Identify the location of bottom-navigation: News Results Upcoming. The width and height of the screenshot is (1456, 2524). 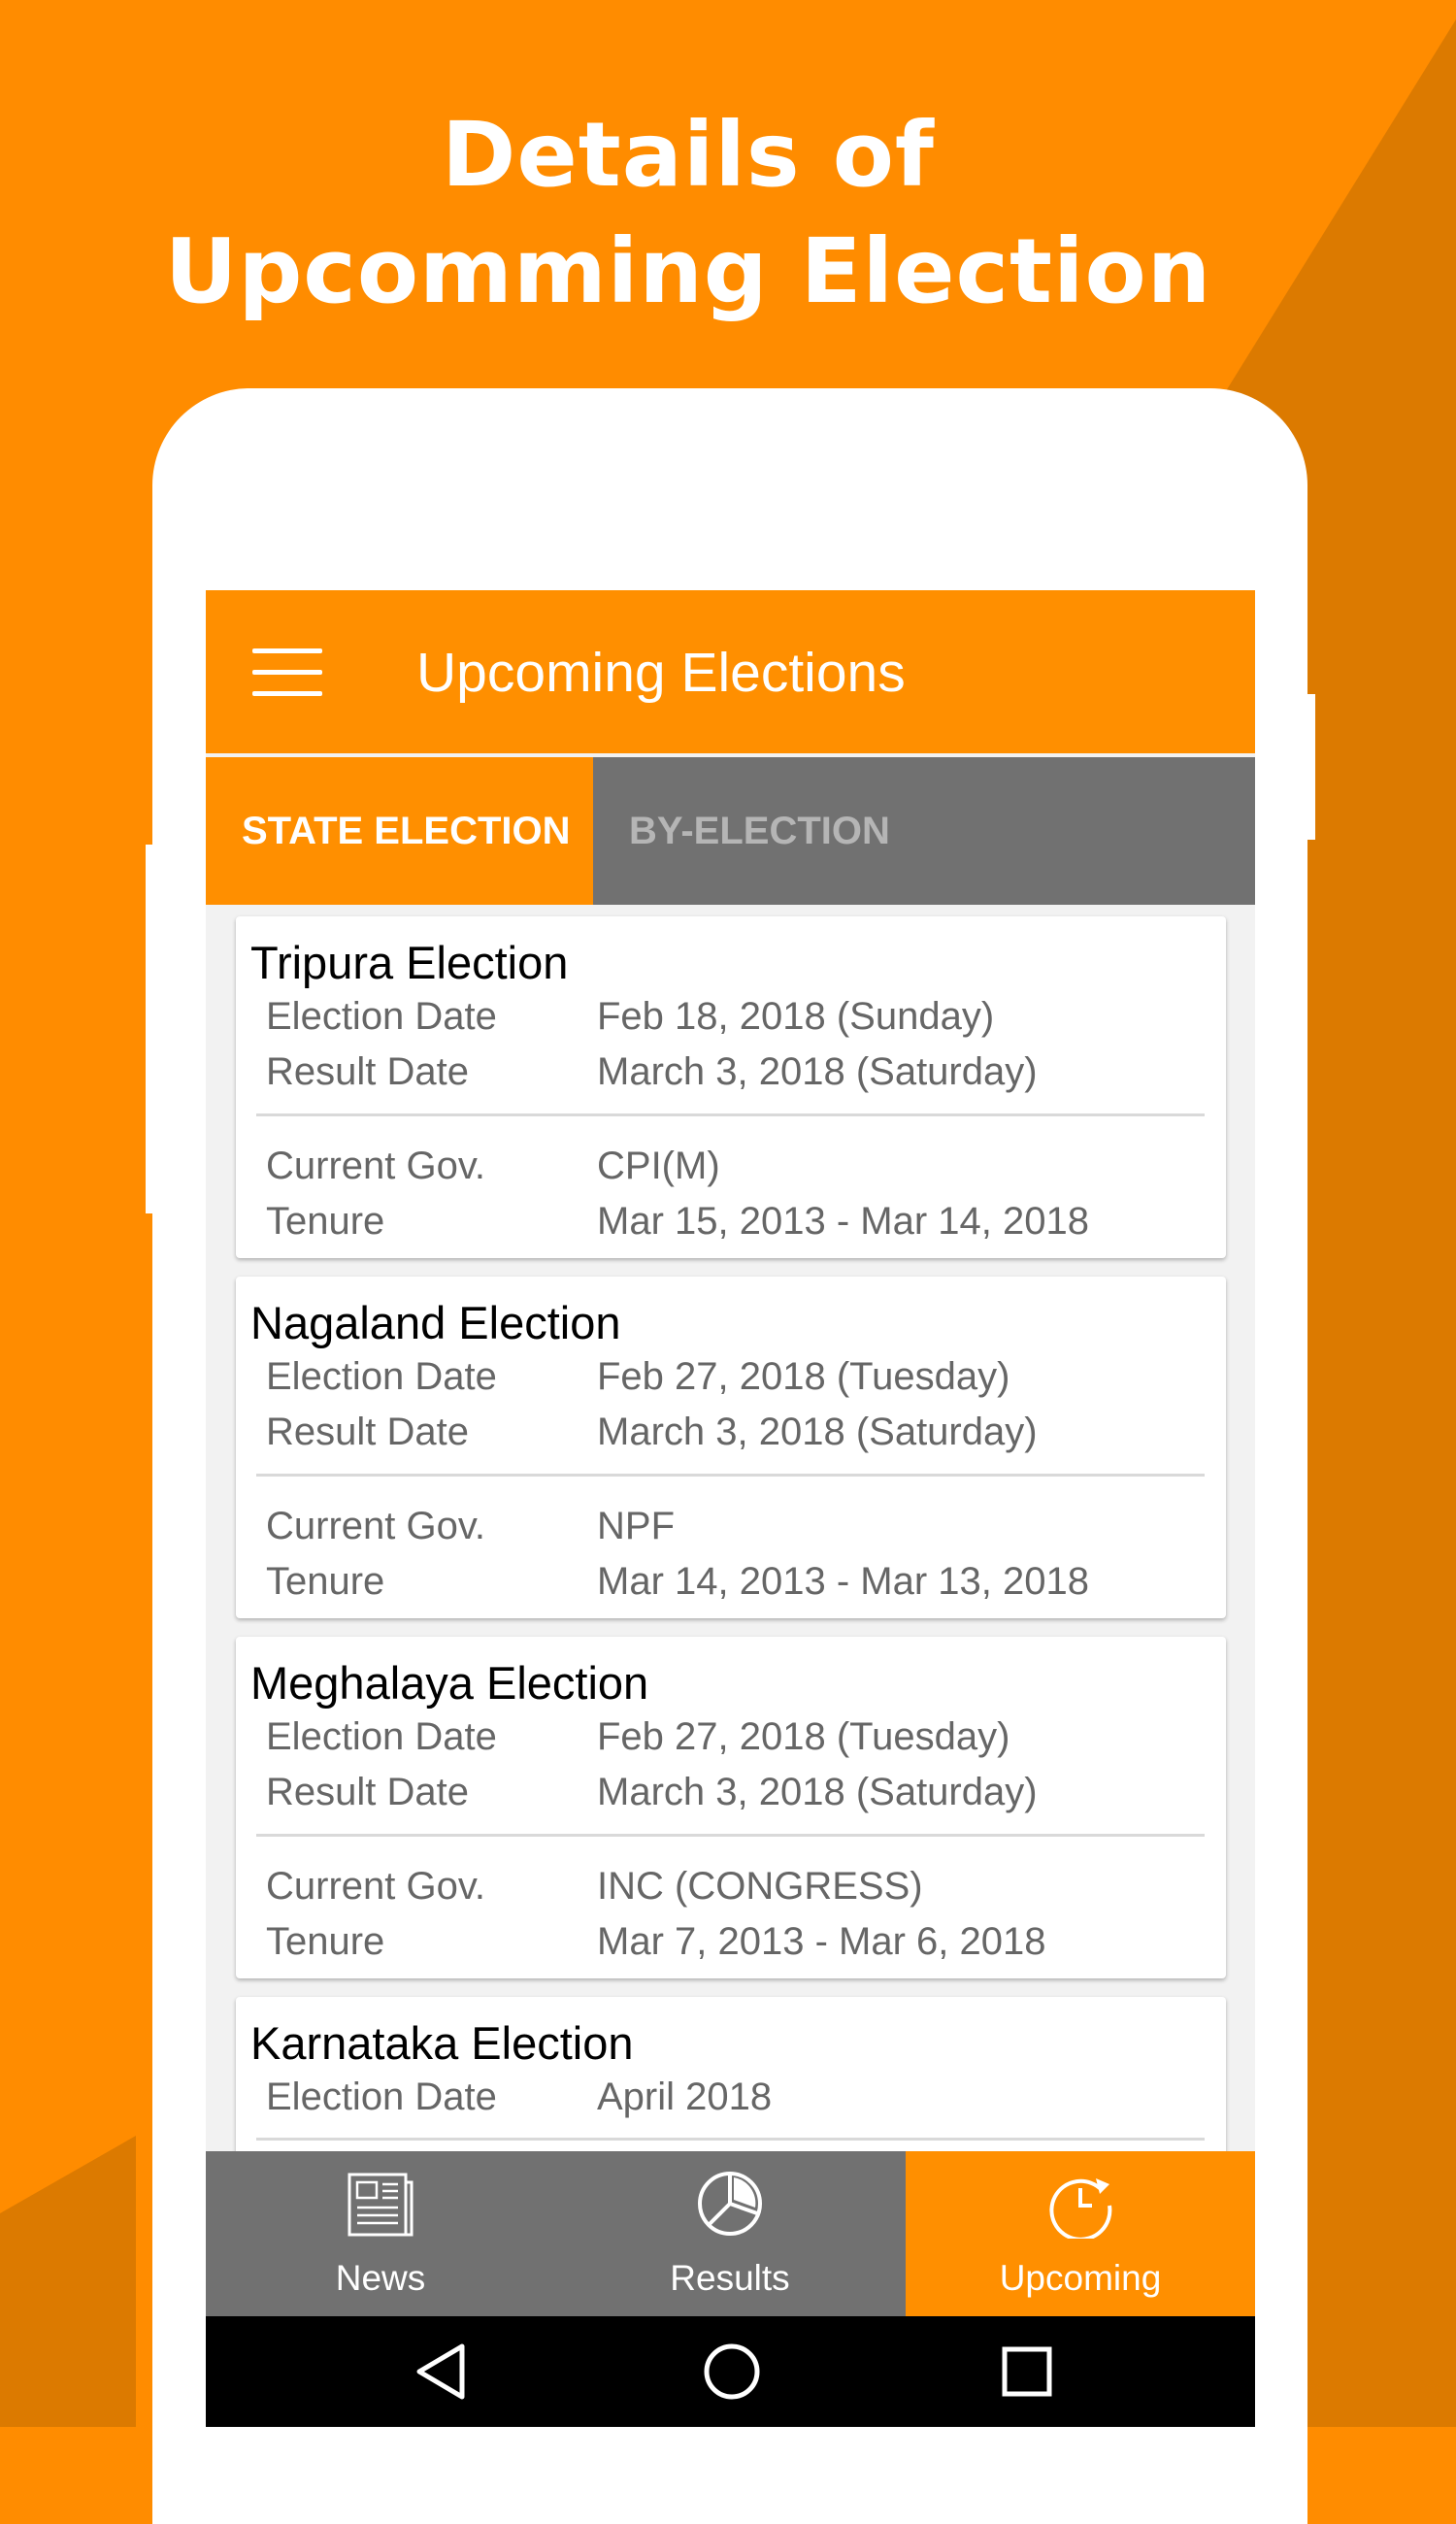
(730, 2233).